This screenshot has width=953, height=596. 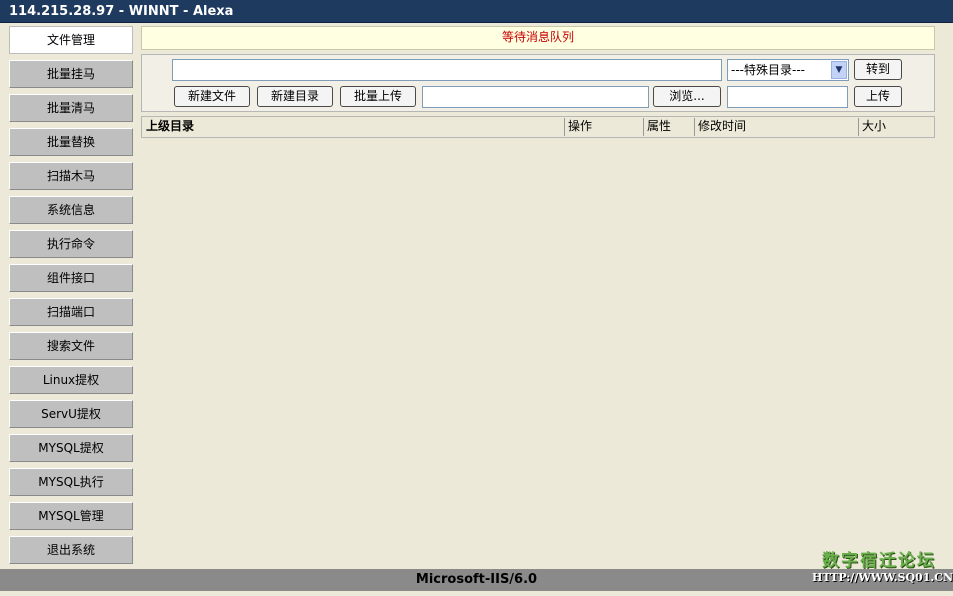 I want to click on sidebar-item-search-files: 搜索文件, so click(x=71, y=346).